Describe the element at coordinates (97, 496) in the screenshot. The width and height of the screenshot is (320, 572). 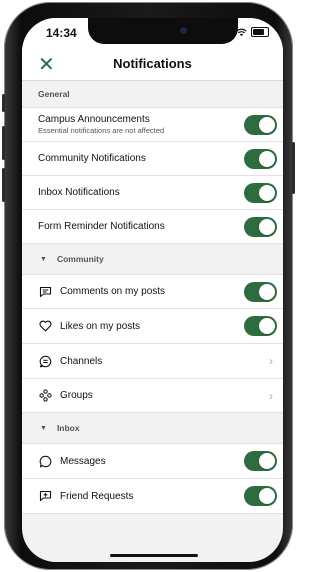
I see `row-label: Friend Requests` at that location.